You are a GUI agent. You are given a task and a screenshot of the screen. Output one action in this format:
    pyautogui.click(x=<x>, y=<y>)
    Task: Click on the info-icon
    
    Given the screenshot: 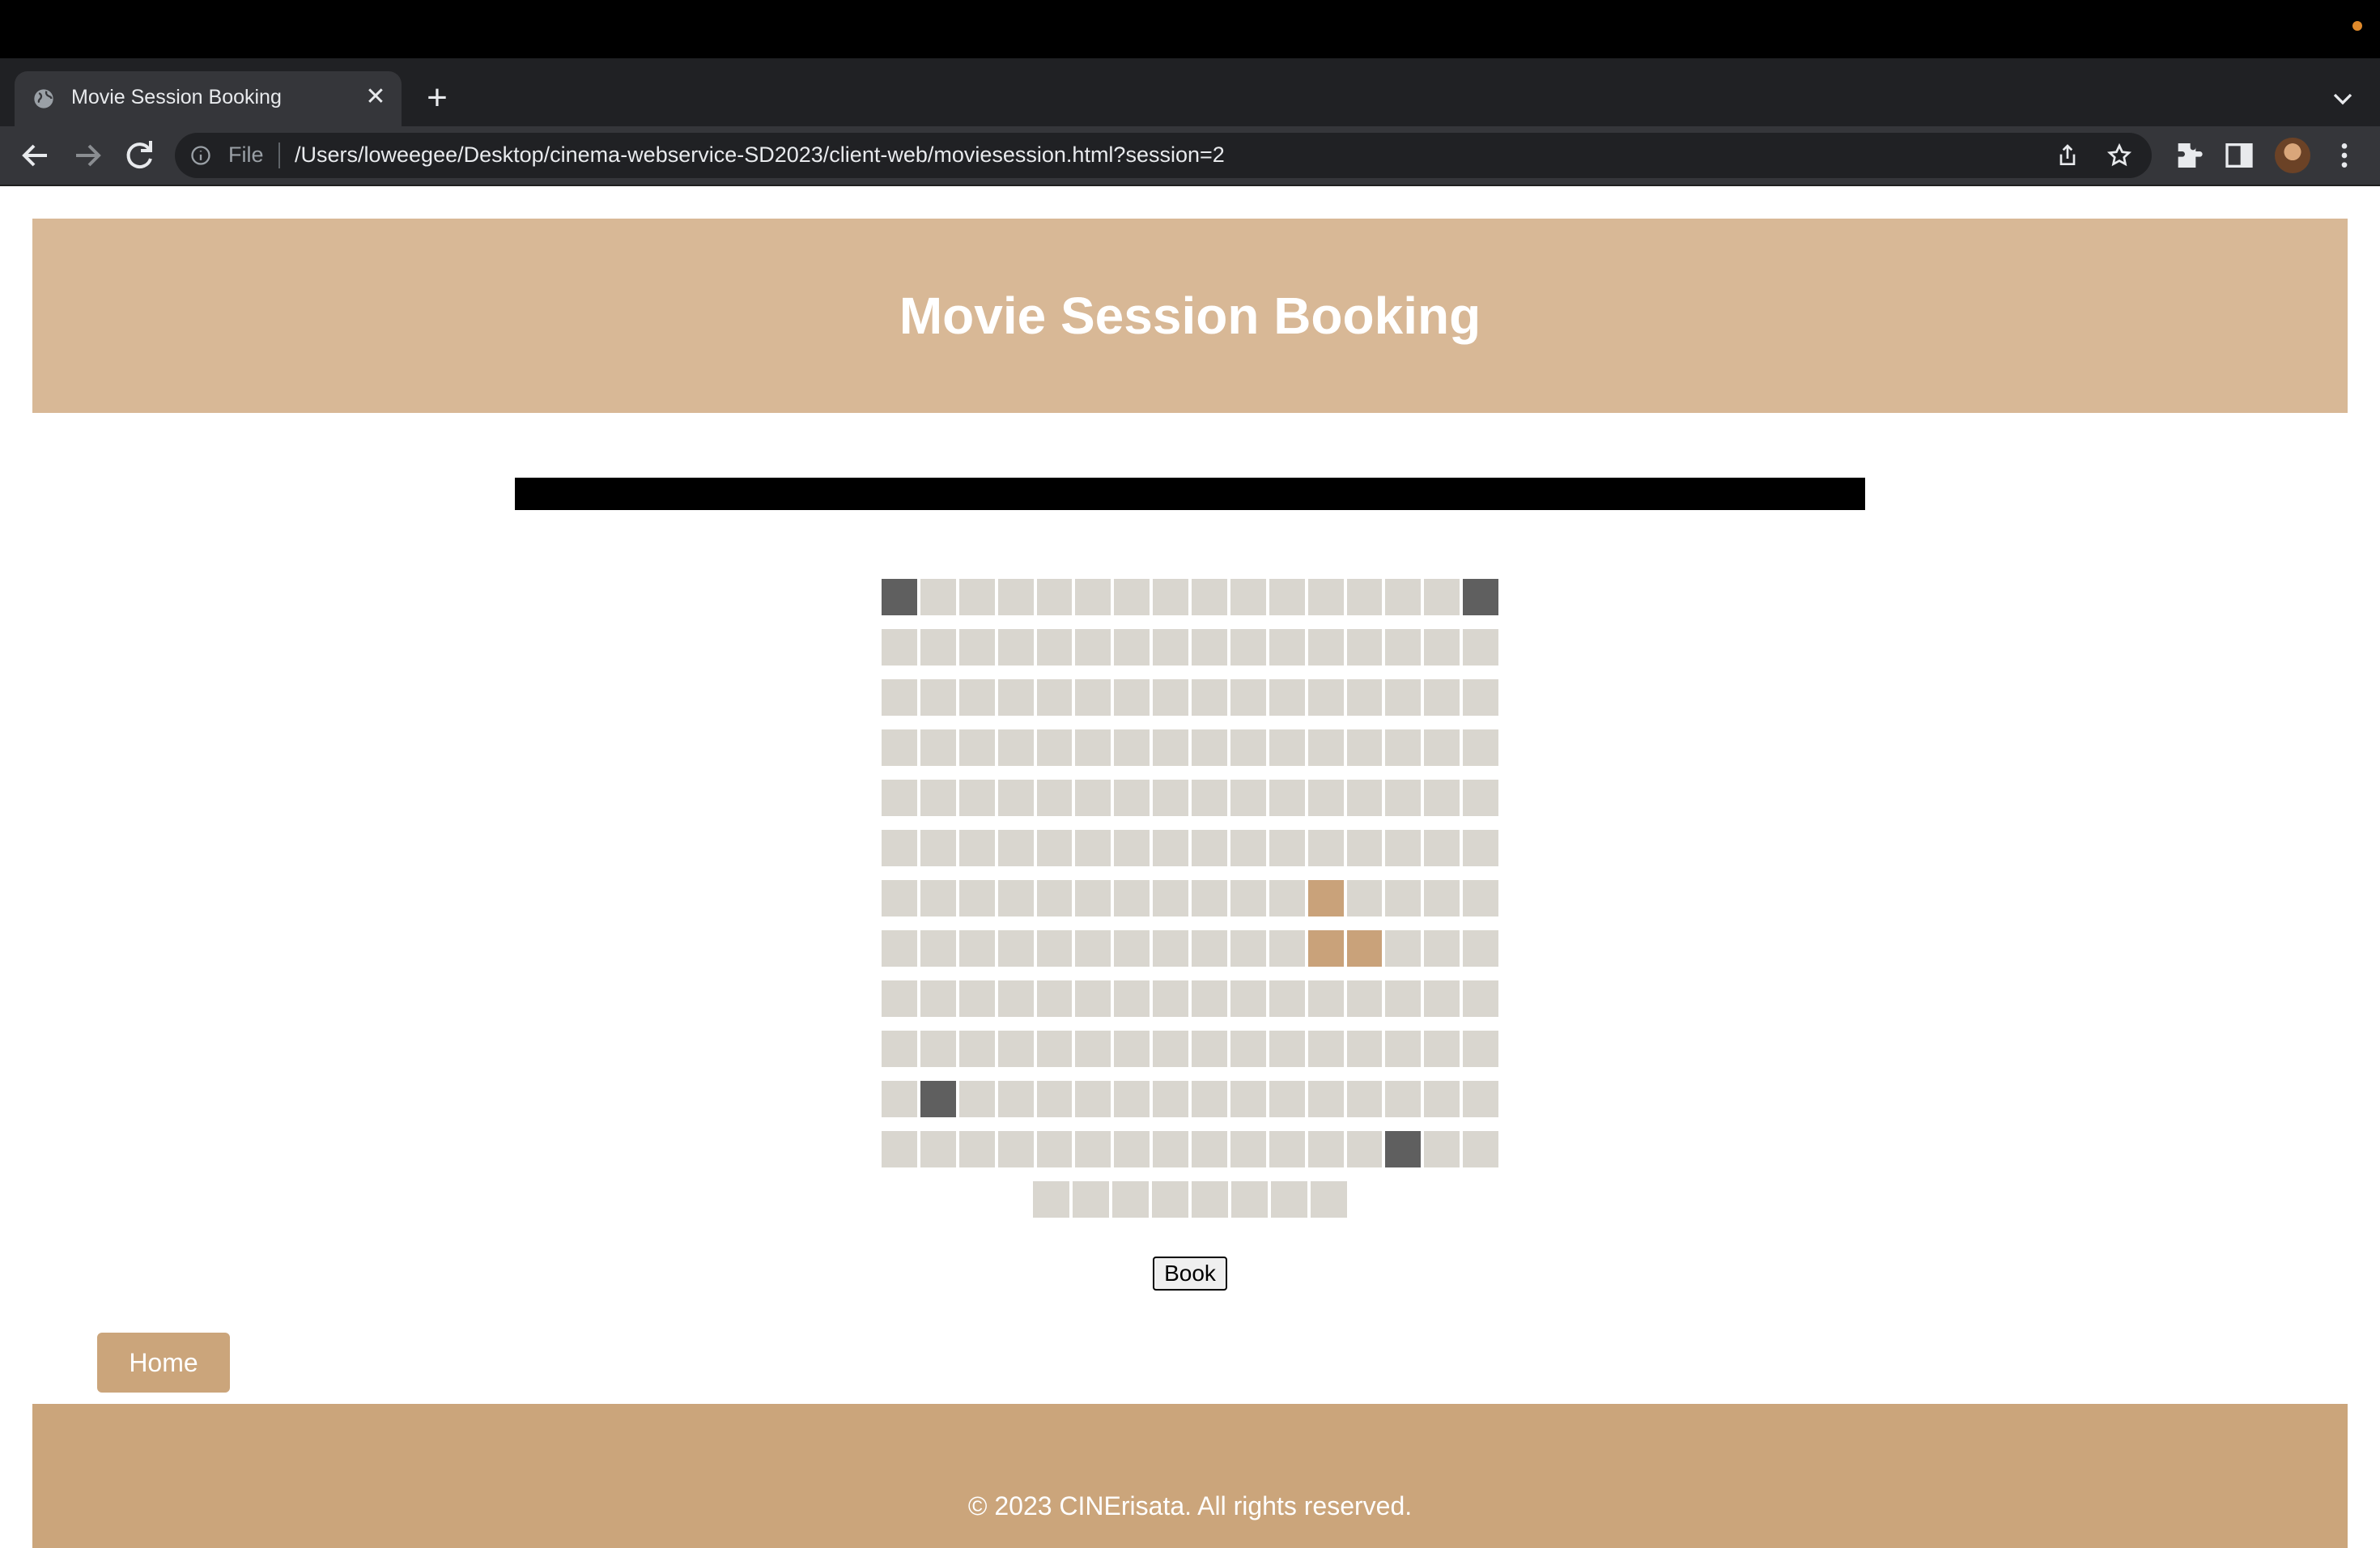 What is the action you would take?
    pyautogui.click(x=200, y=156)
    